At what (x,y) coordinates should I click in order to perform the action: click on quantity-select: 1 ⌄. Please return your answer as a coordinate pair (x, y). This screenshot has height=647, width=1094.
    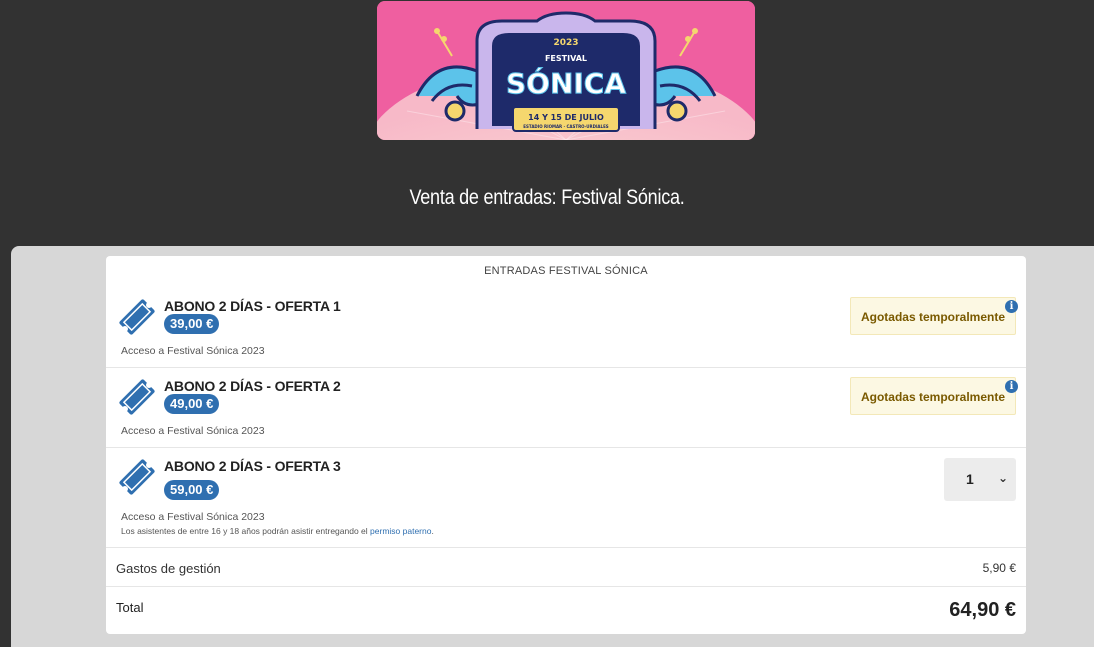
    Looking at the image, I should click on (980, 479).